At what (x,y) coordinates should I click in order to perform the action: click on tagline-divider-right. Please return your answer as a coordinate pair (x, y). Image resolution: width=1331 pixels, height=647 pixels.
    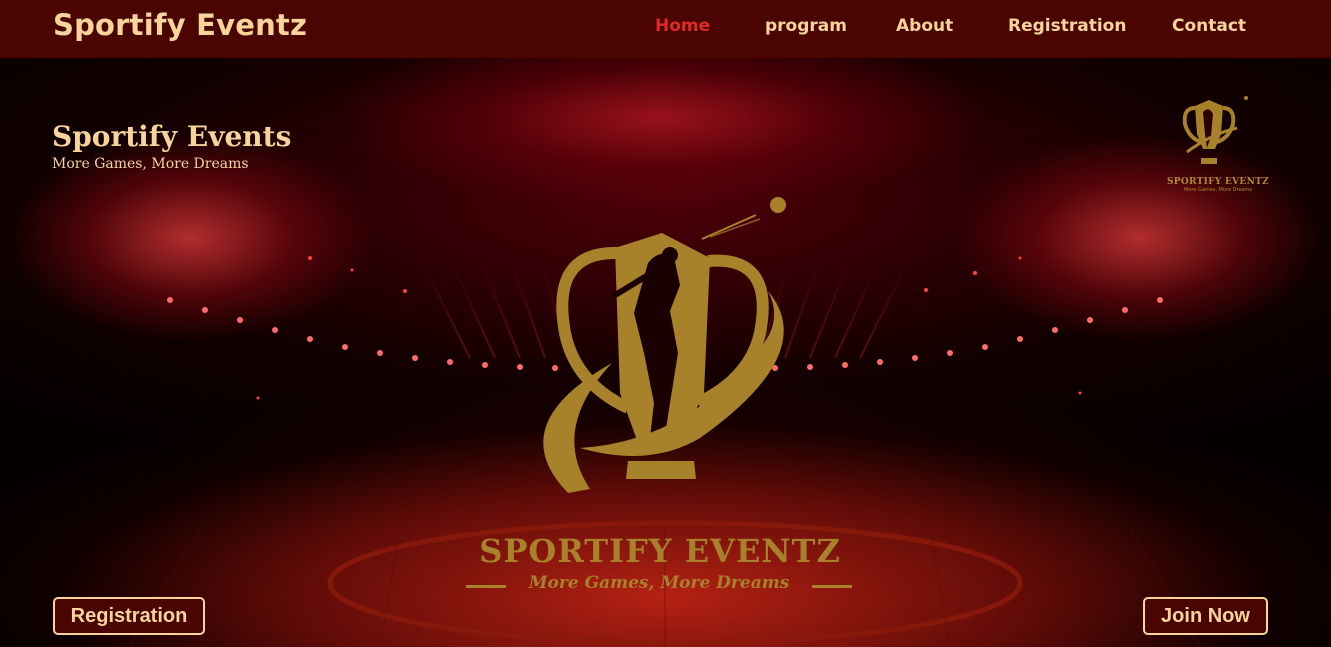
    Looking at the image, I should click on (832, 586).